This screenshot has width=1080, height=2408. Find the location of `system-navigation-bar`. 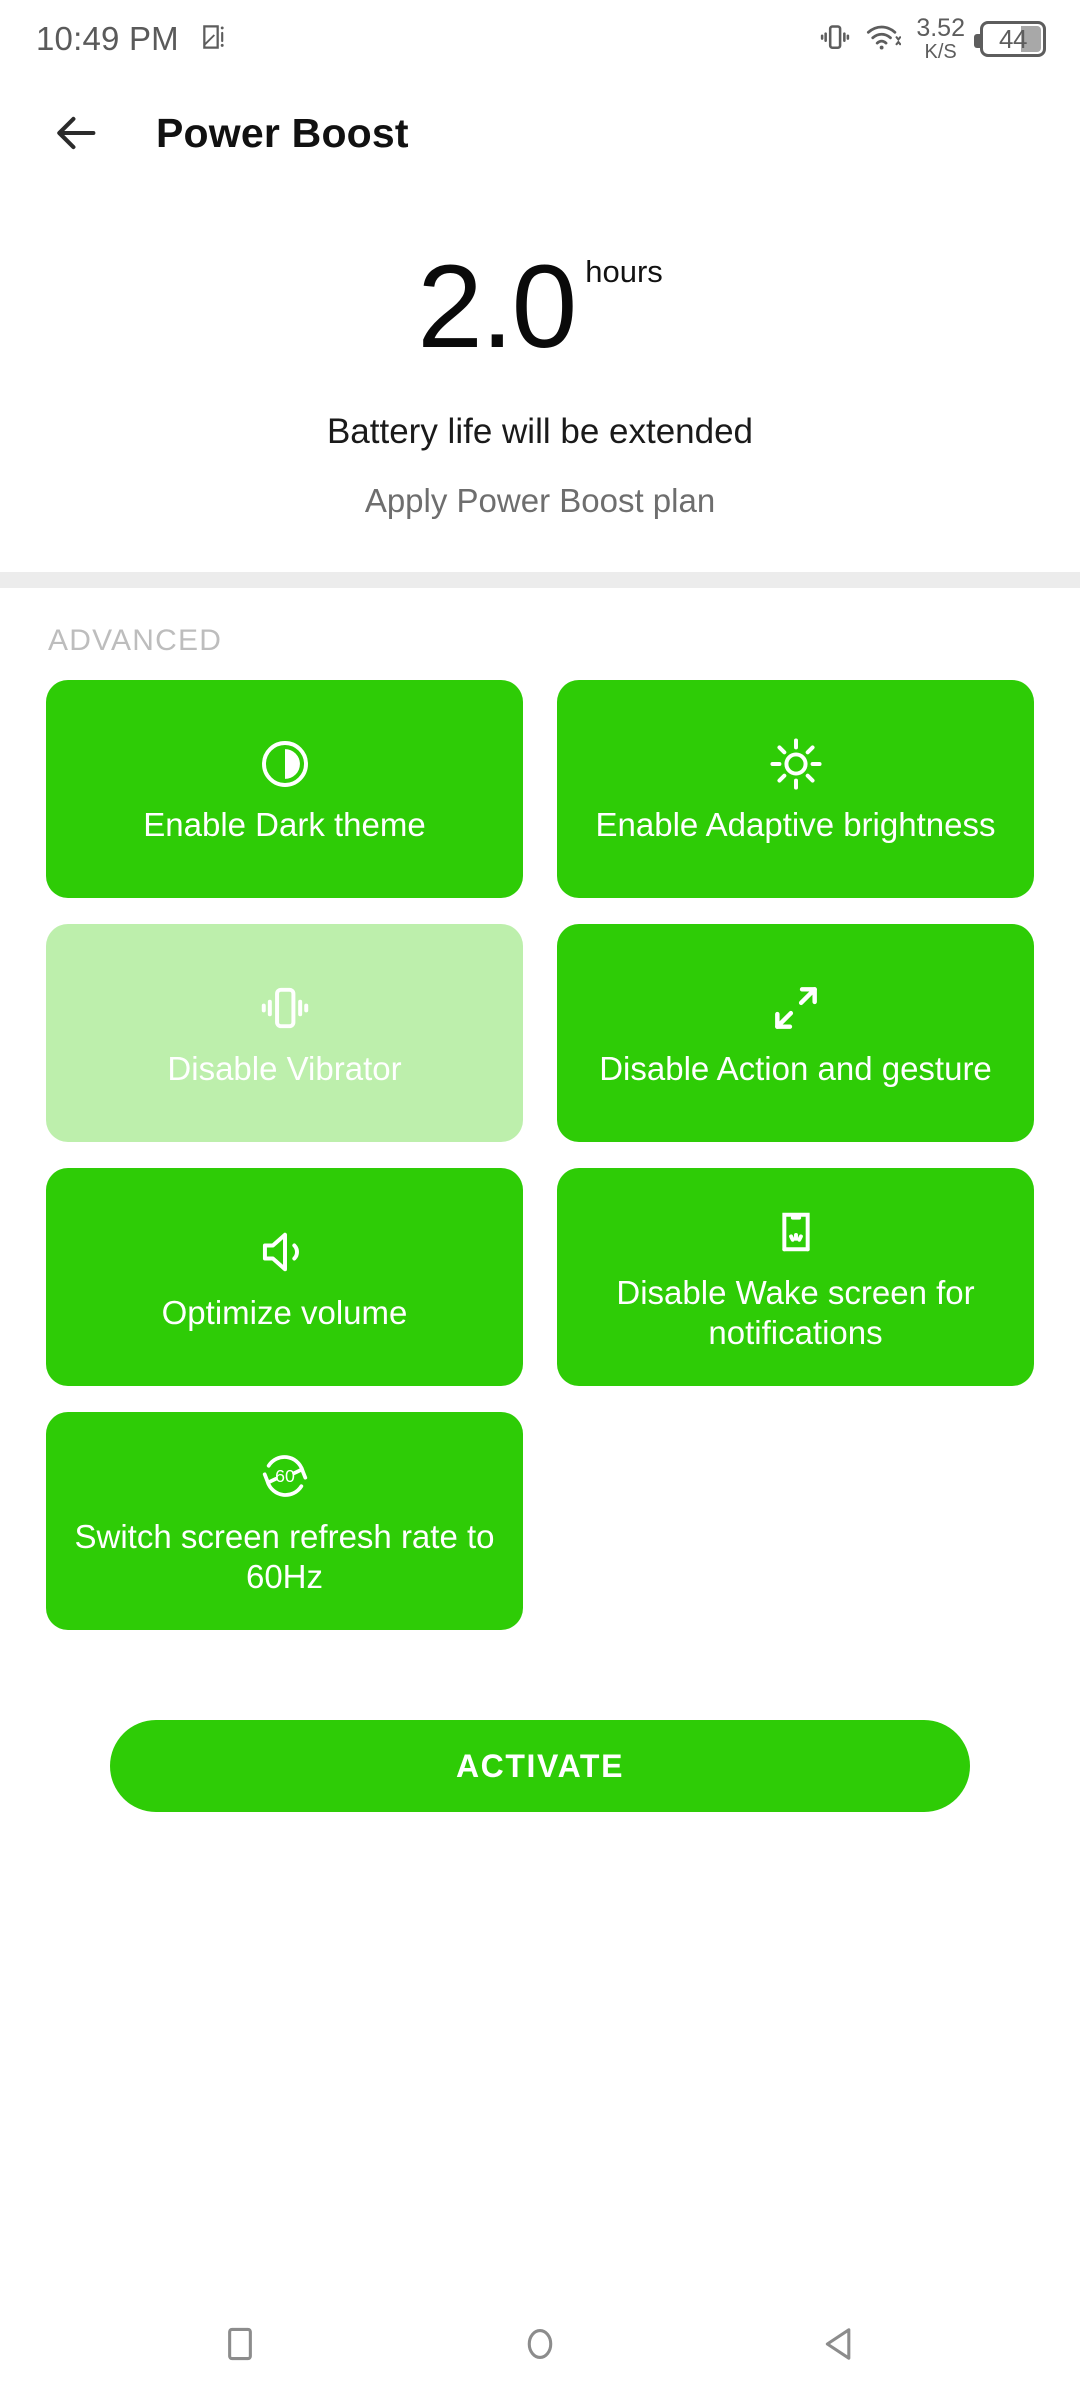

system-navigation-bar is located at coordinates (540, 2344).